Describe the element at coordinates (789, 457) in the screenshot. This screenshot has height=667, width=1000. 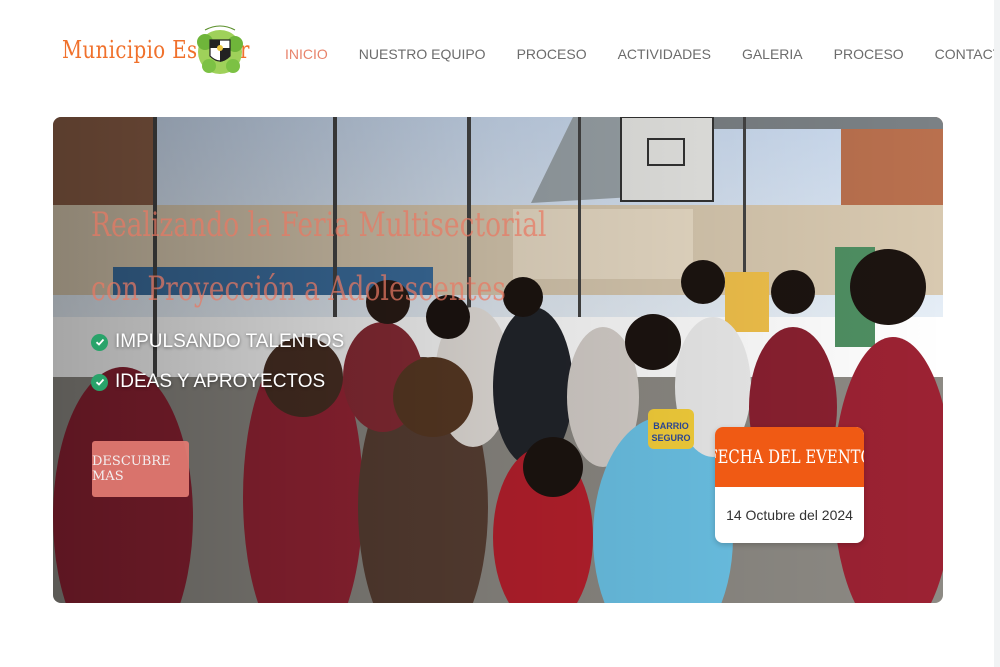
I see `event-heading: FECHA DEL EVENTO` at that location.